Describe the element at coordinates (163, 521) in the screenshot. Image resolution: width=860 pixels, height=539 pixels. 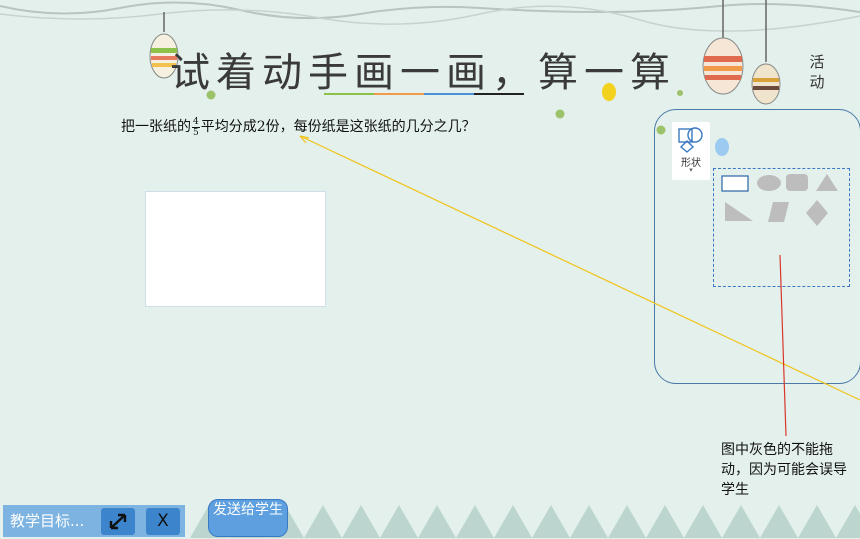
I see `close-button: X` at that location.